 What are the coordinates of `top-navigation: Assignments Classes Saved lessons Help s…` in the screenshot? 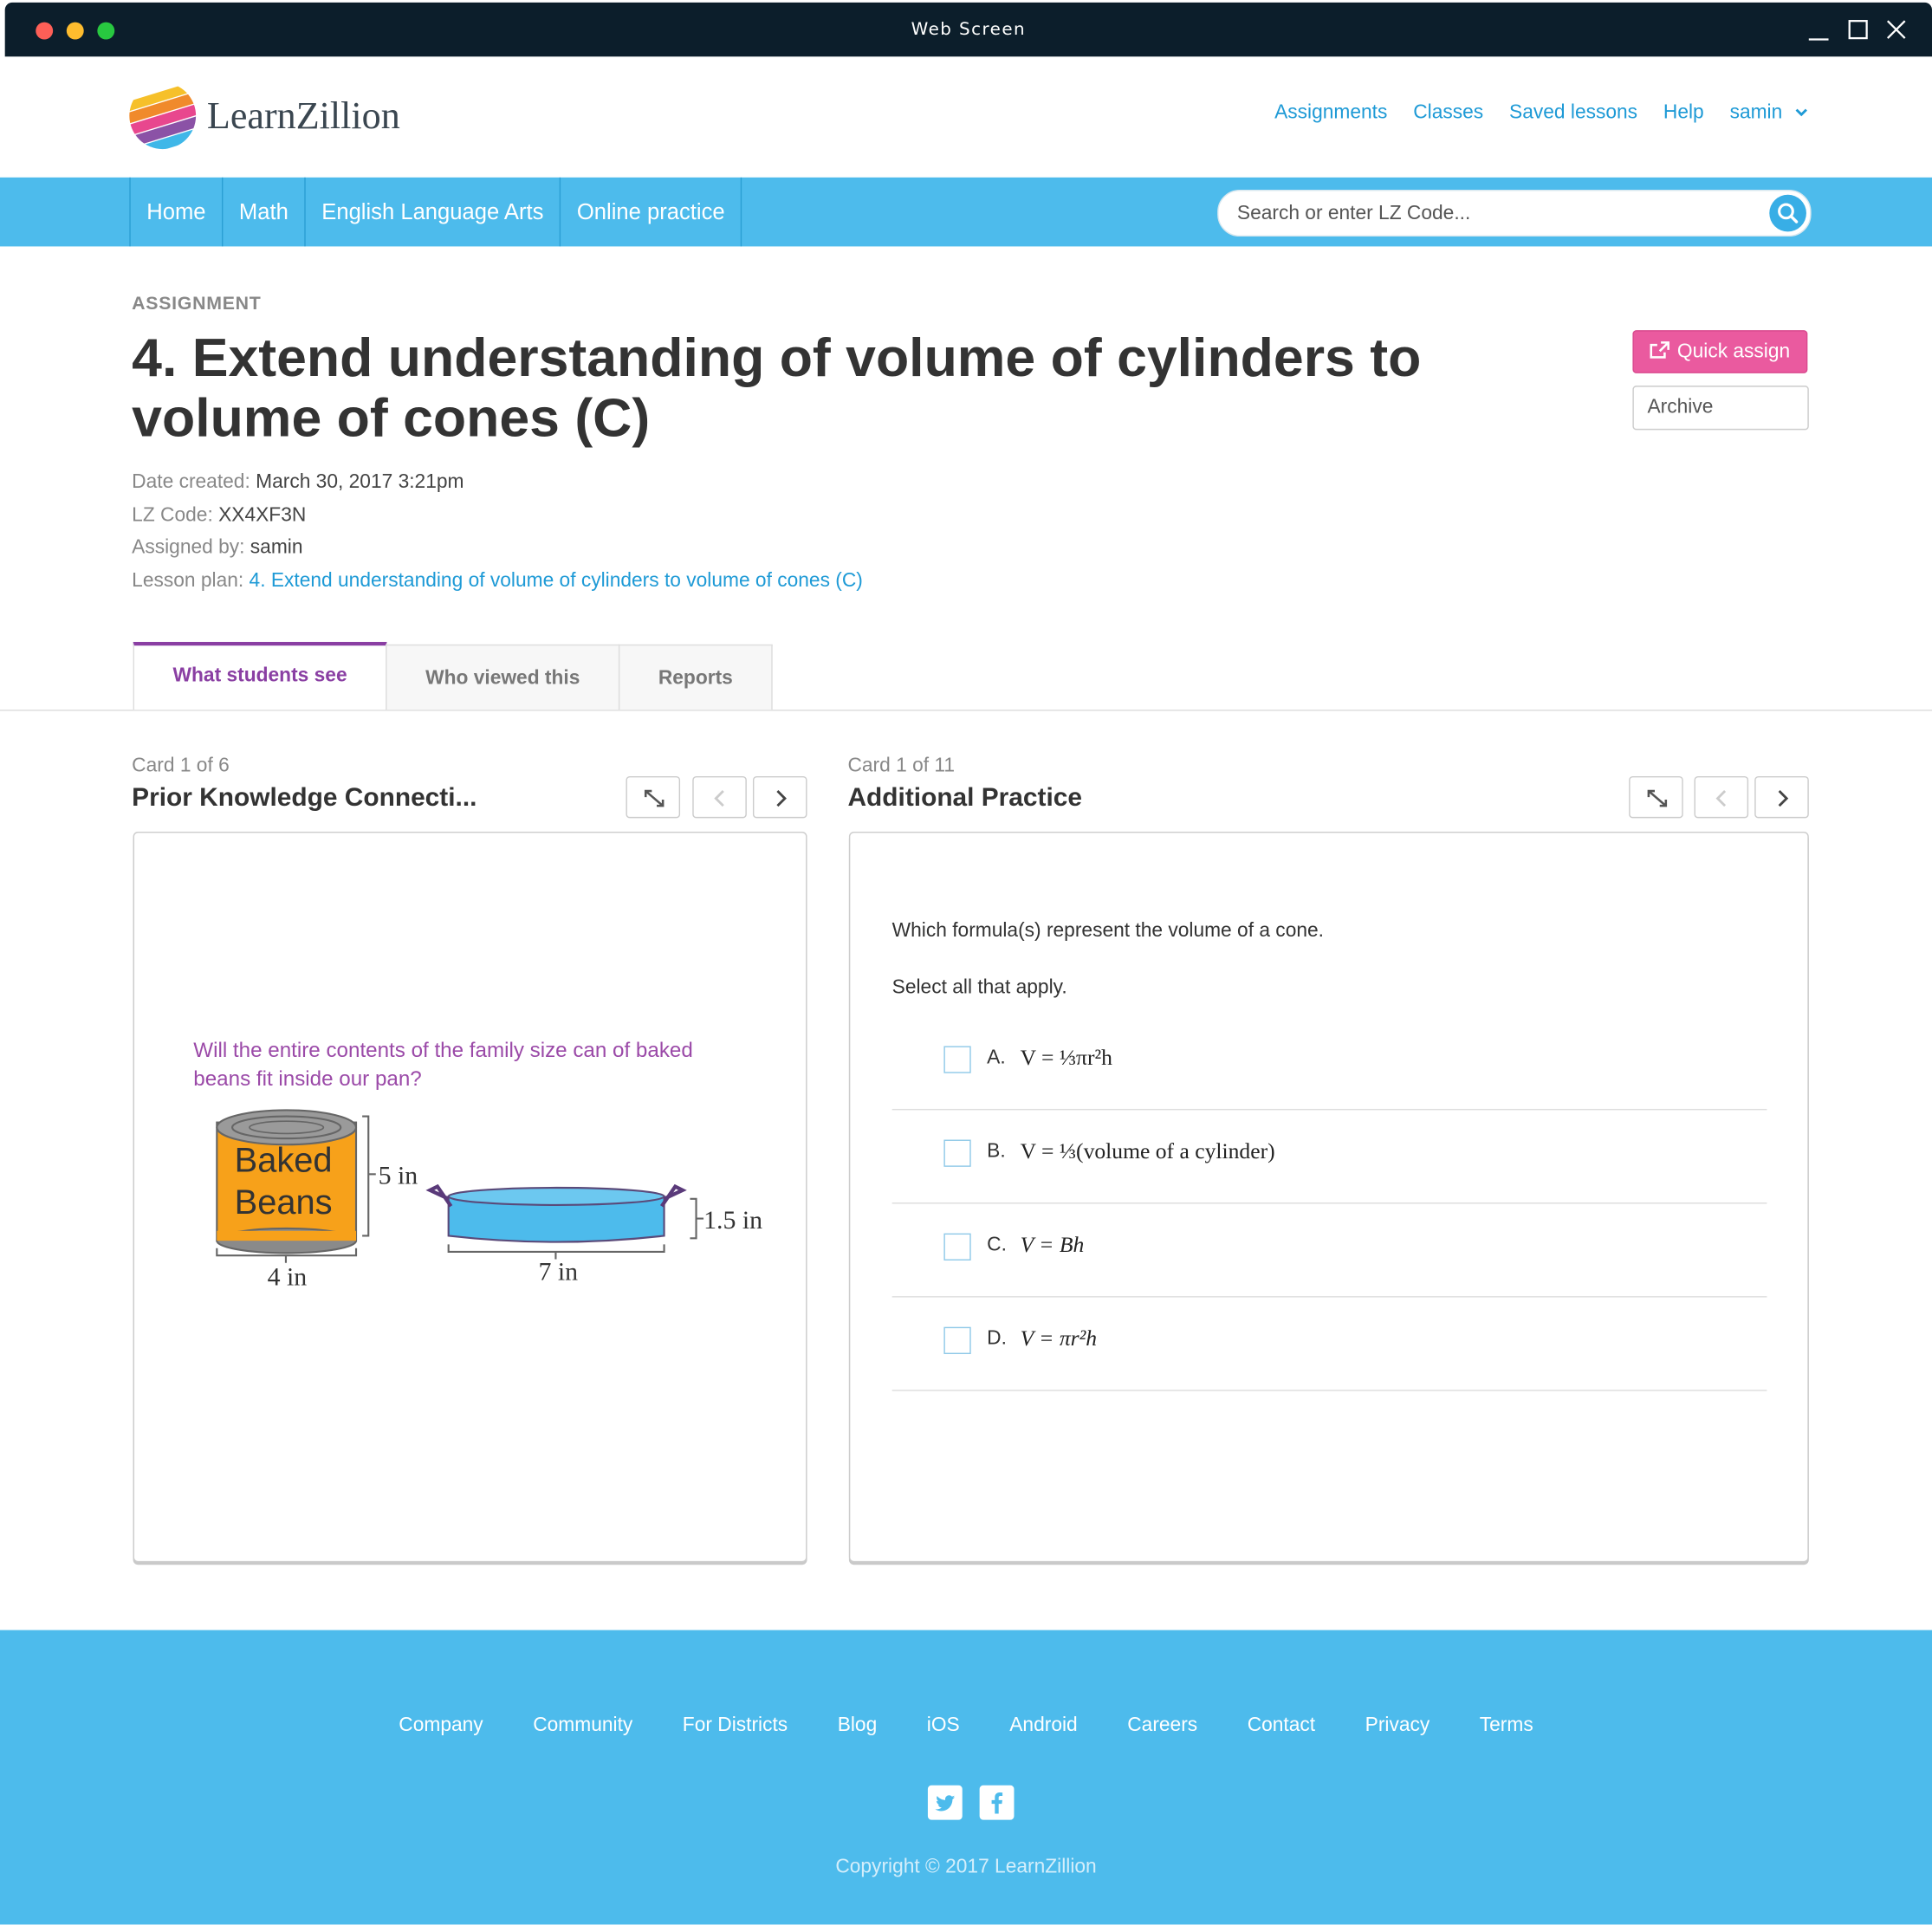 It's located at (1542, 114).